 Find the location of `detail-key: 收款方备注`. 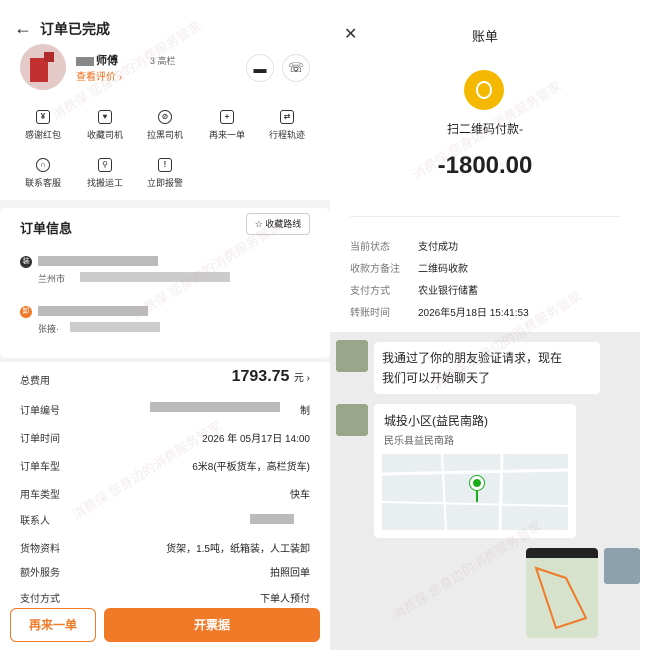

detail-key: 收款方备注 is located at coordinates (375, 269).